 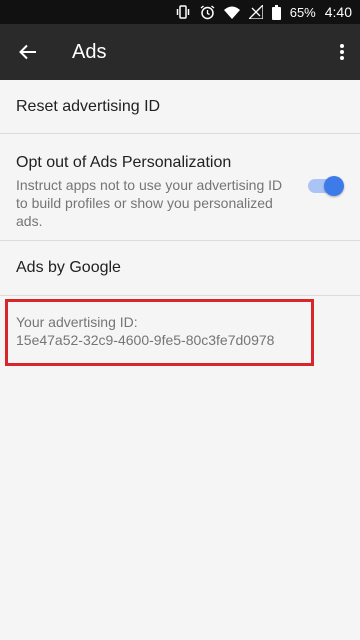 I want to click on ads-by-google-item: Ads by Google, so click(x=180, y=268).